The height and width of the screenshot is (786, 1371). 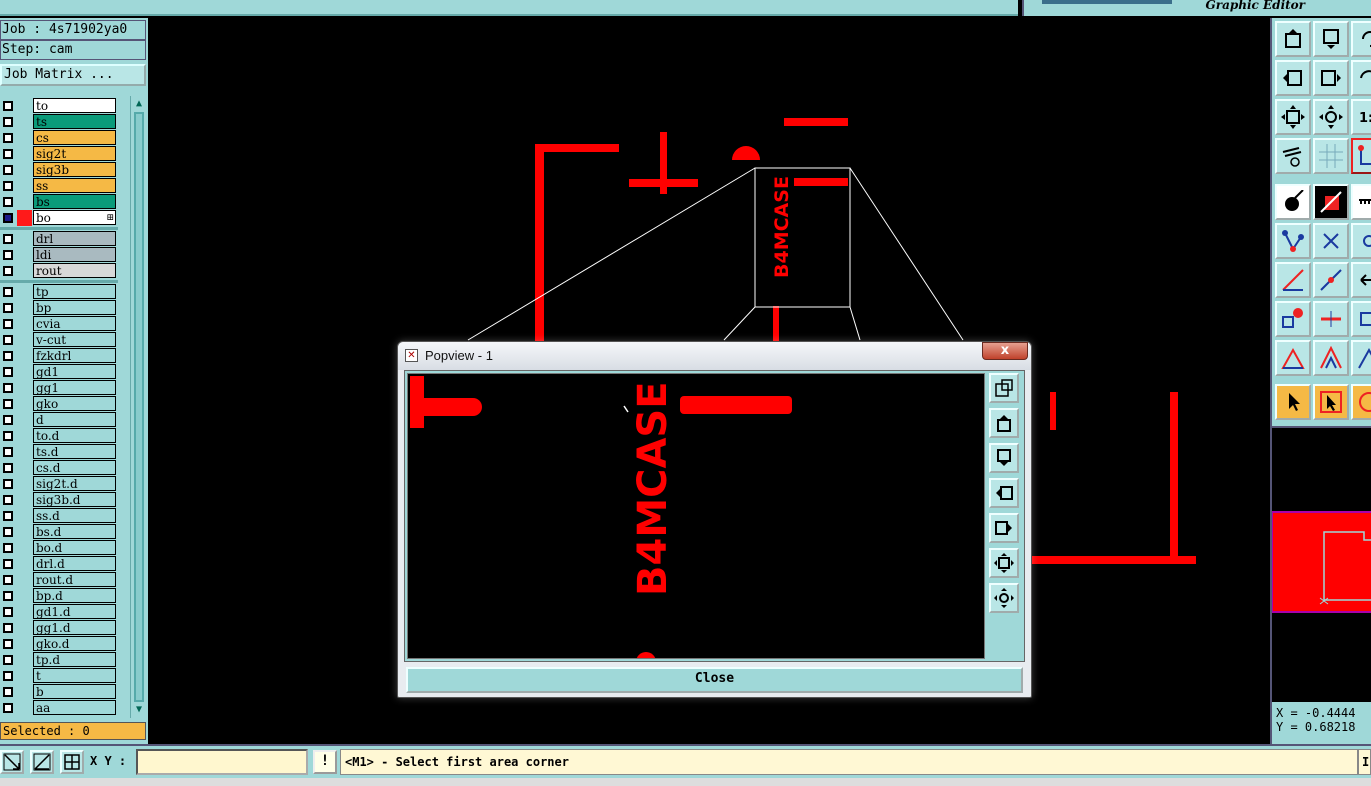 I want to click on layer-name: cs, so click(x=74, y=137).